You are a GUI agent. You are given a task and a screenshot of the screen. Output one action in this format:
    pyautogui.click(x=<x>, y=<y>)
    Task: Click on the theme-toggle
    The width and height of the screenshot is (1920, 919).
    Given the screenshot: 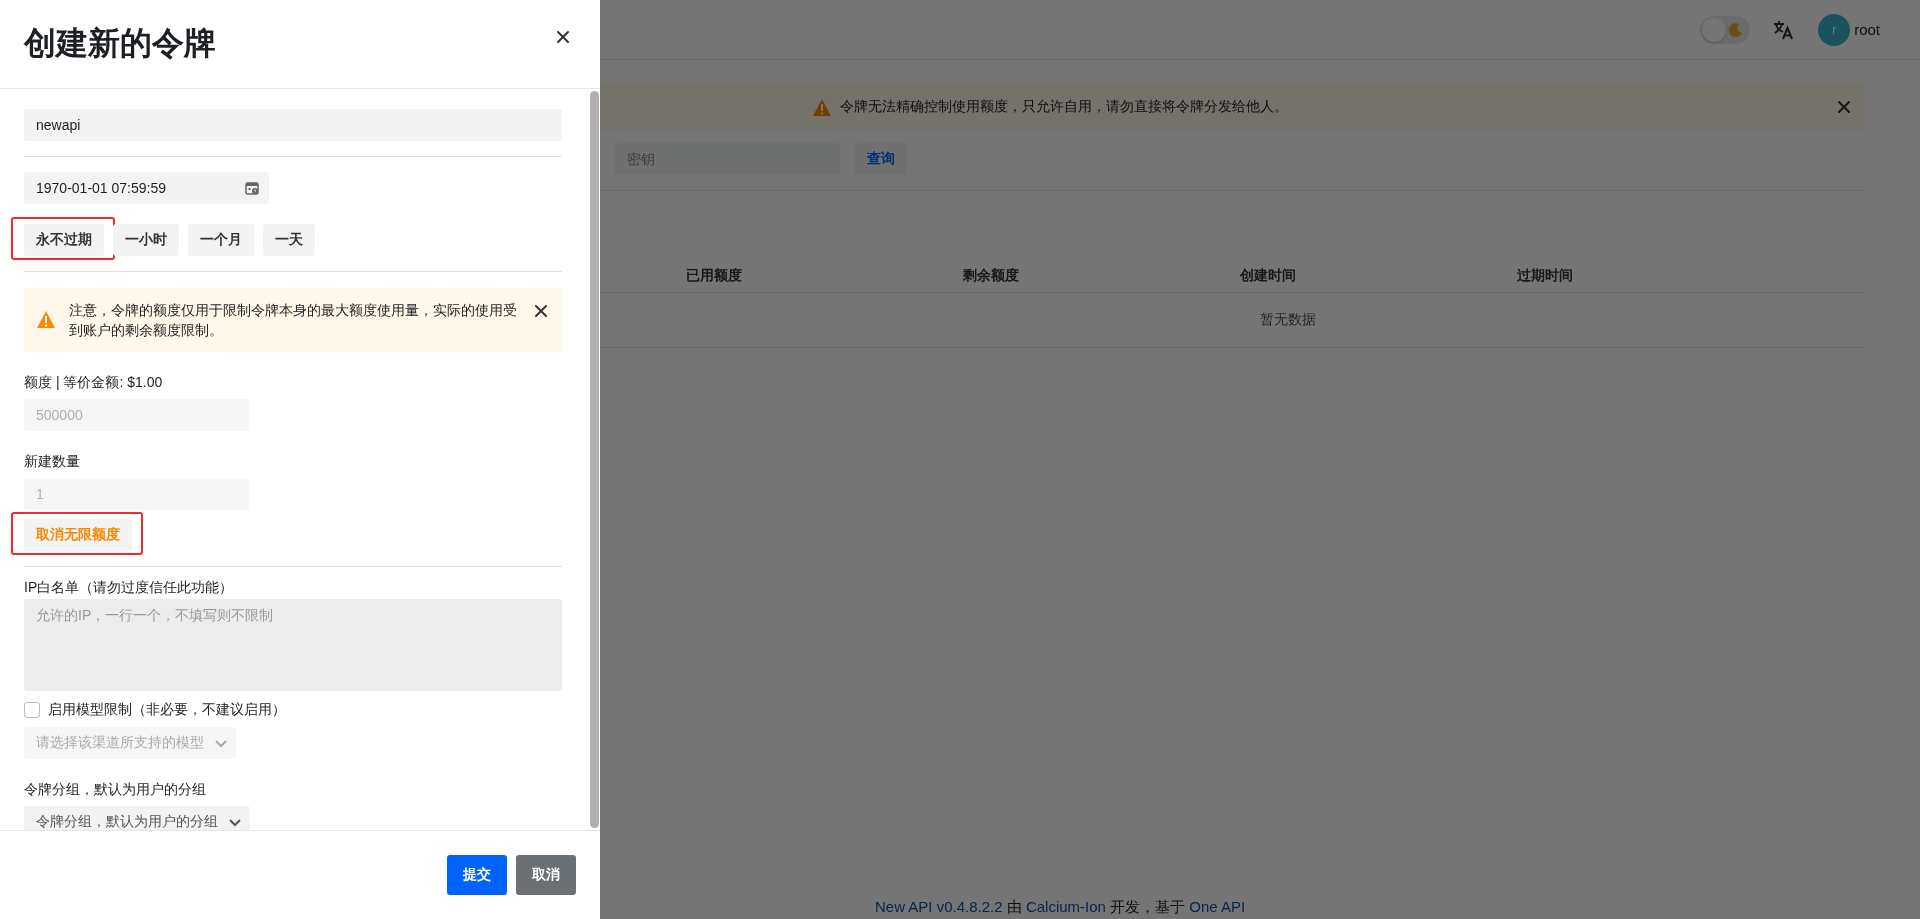 What is the action you would take?
    pyautogui.click(x=1725, y=29)
    